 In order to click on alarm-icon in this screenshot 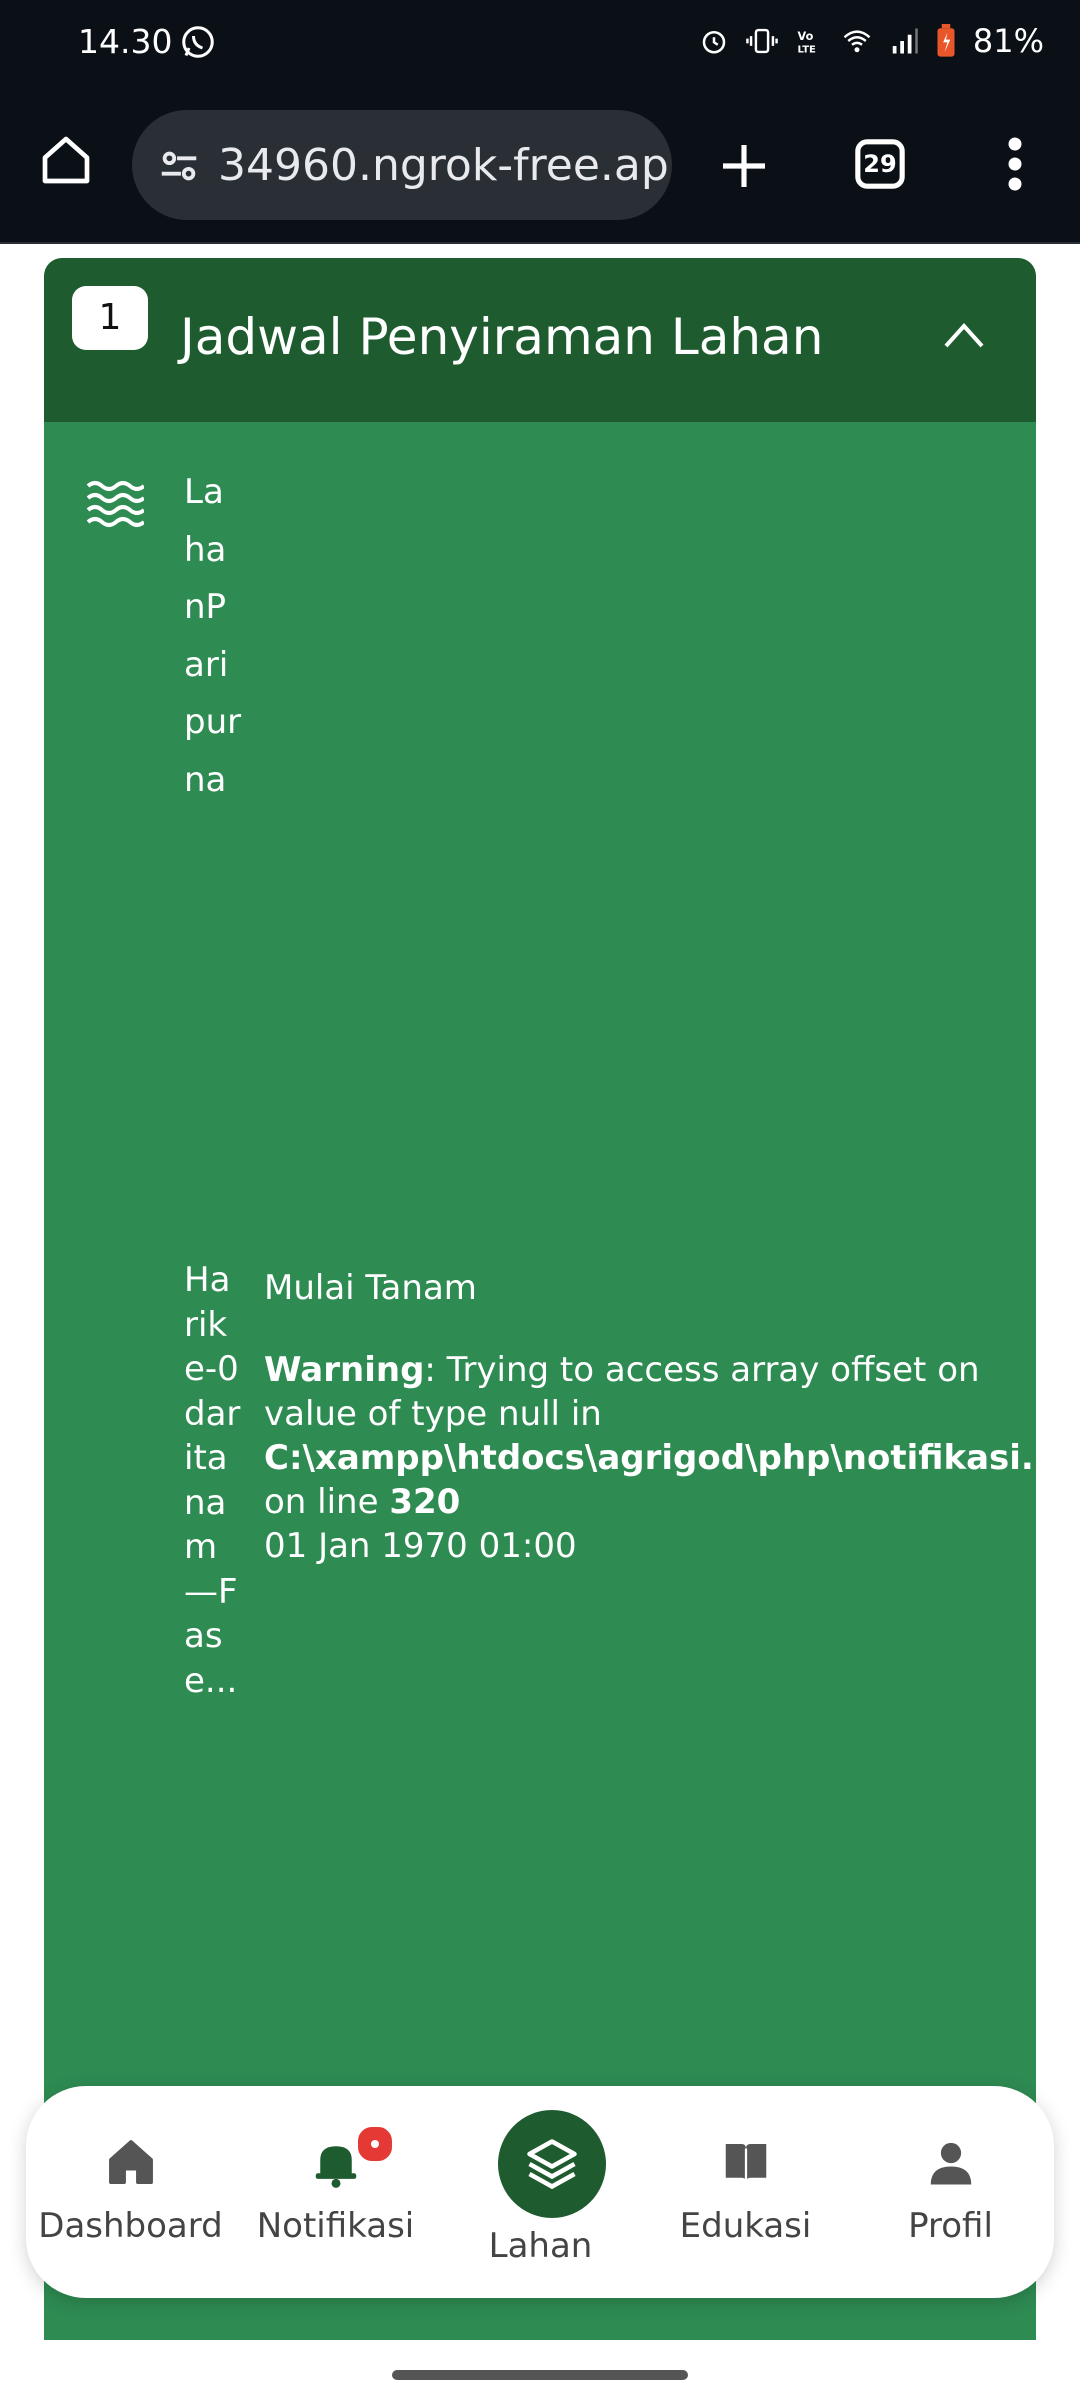, I will do `click(714, 42)`.